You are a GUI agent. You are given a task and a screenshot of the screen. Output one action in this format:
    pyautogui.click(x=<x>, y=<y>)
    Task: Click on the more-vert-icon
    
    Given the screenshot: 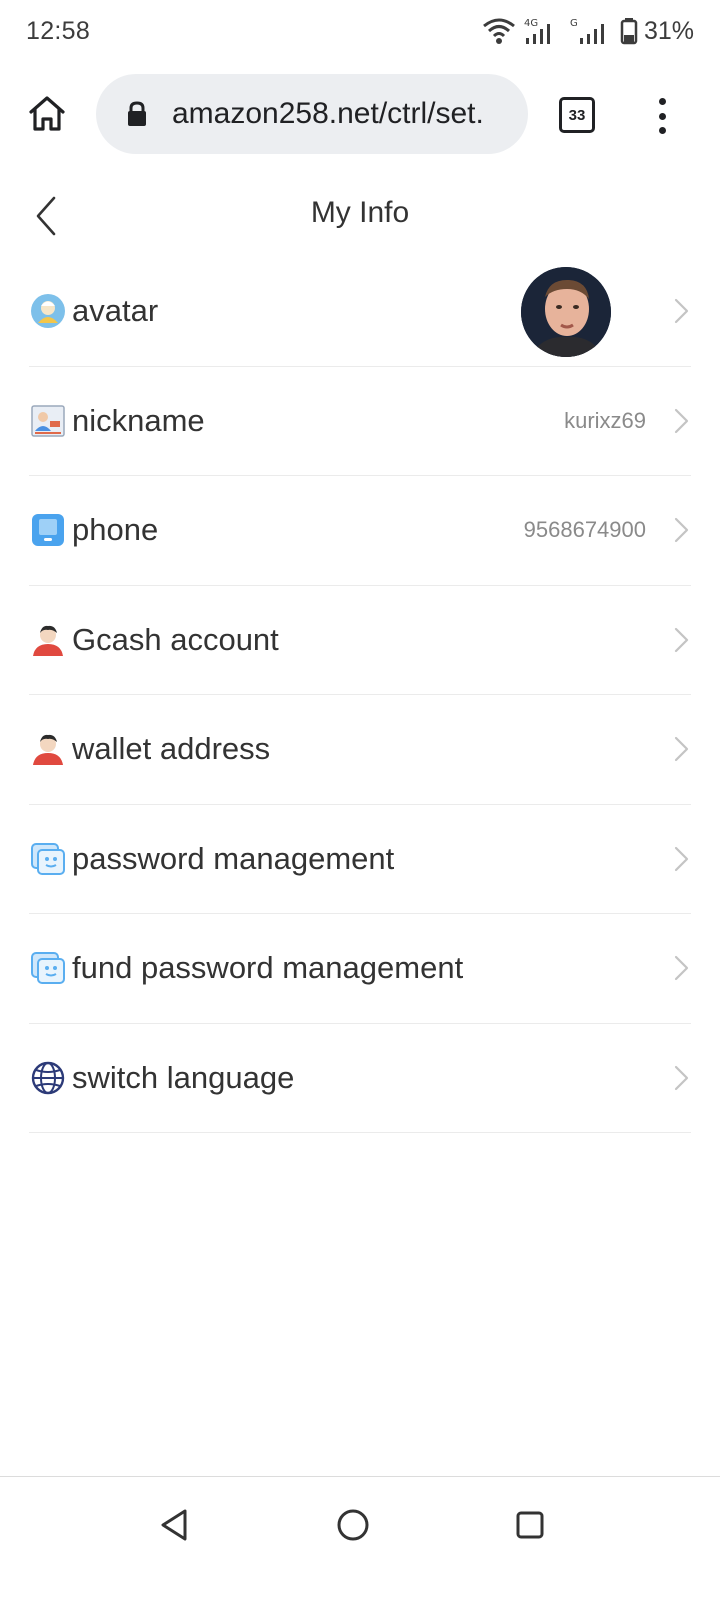 What is the action you would take?
    pyautogui.click(x=662, y=116)
    